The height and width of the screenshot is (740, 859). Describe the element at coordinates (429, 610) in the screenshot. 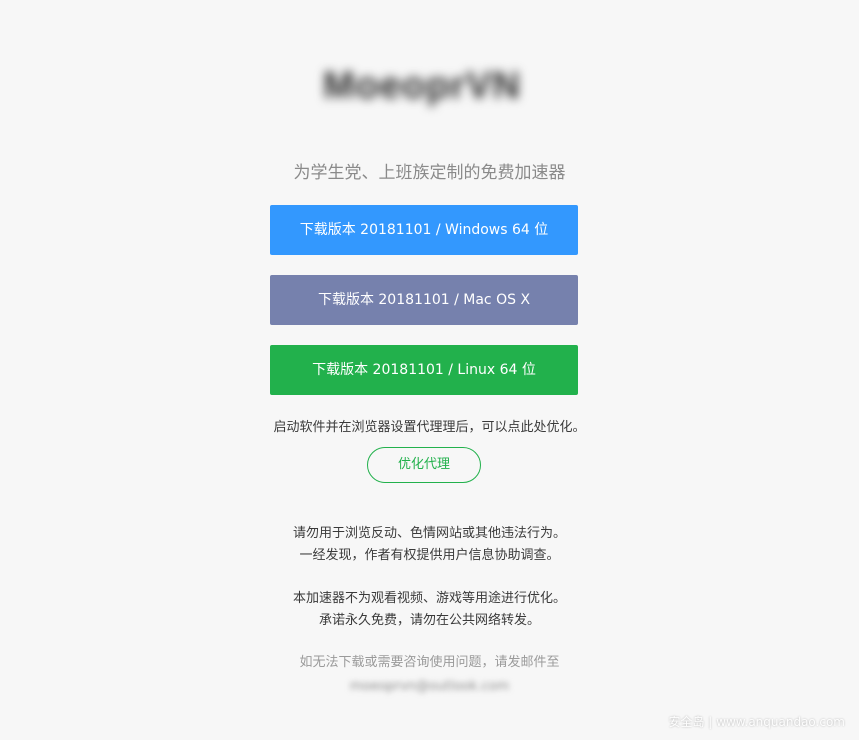

I see `usage-notice: 本加速器不为观看视频、游戏等用途进行优化。 承诺永久免费，请勿在公共网络转发。` at that location.